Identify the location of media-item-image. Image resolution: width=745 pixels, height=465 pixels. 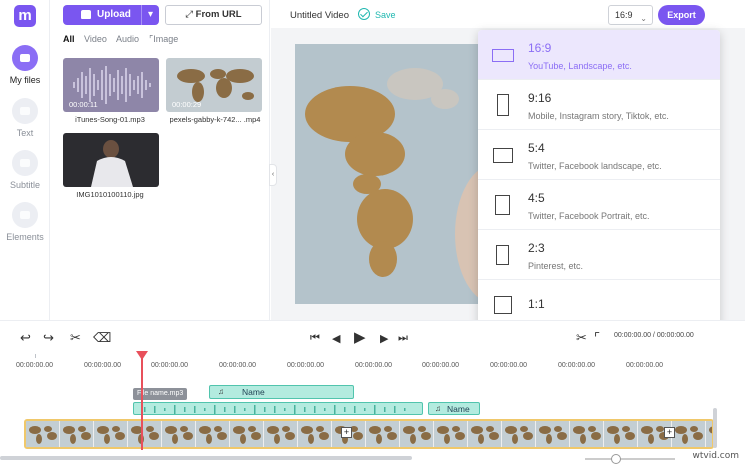
(111, 160).